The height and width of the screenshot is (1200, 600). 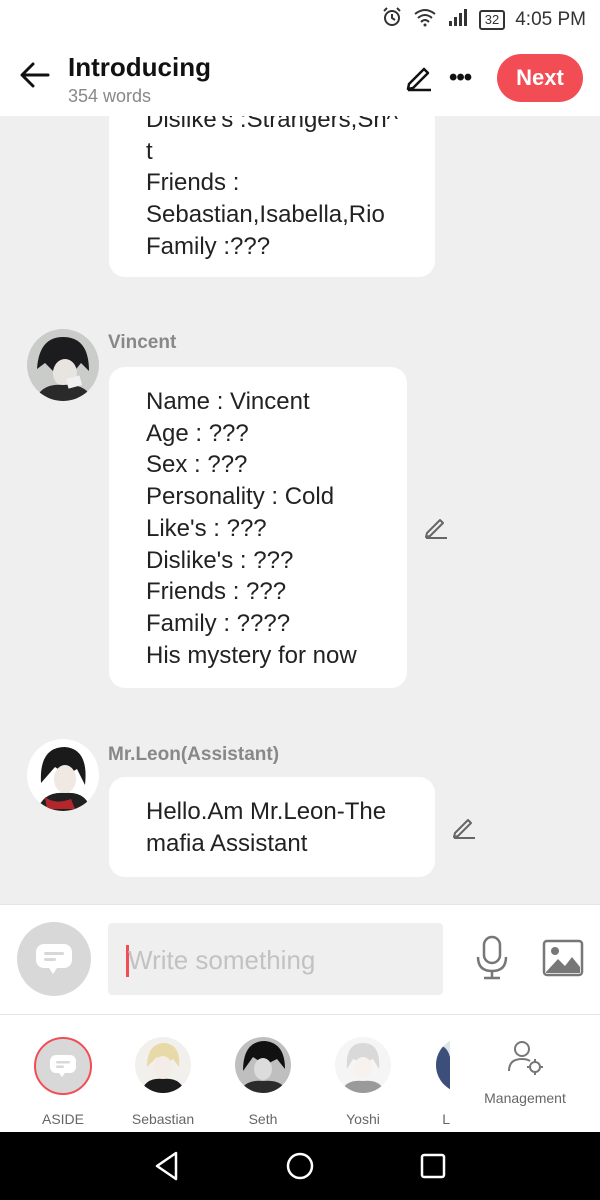 I want to click on management-button: Management, so click(x=525, y=1071).